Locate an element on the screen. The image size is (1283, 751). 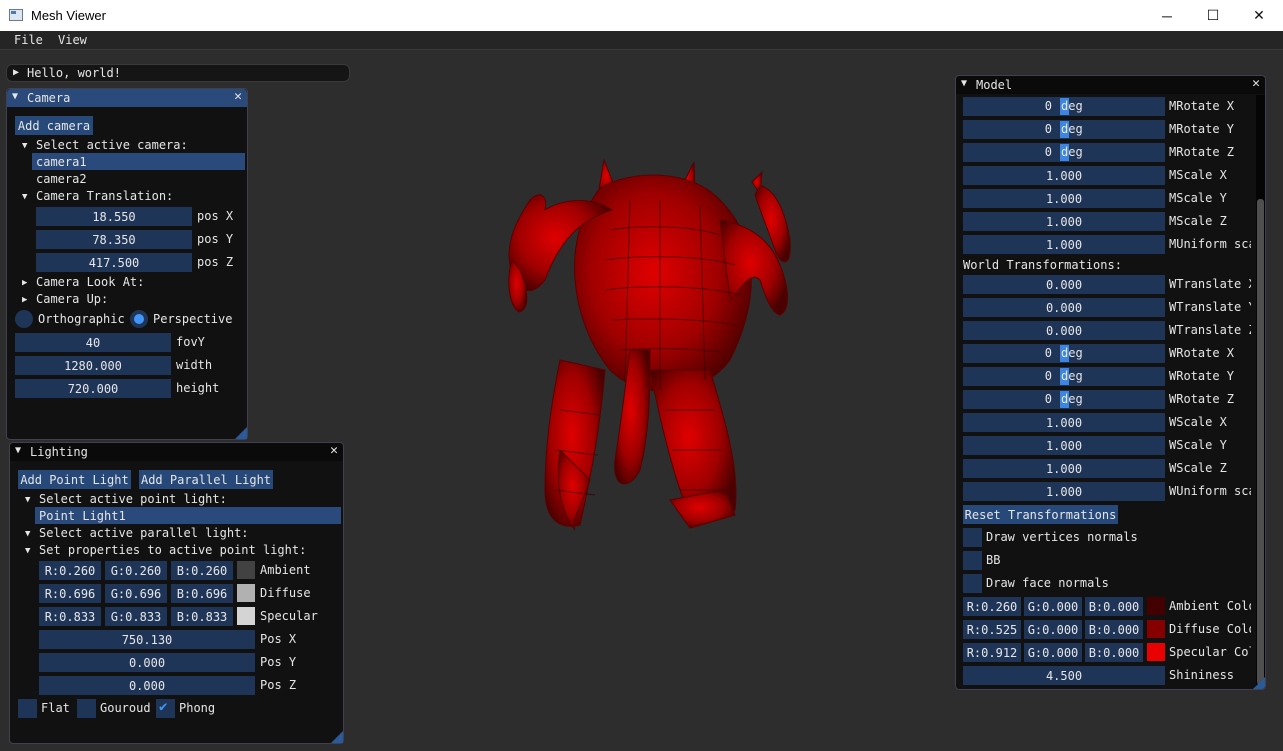
add-point-light-button: Add Point Light is located at coordinates (74, 479).